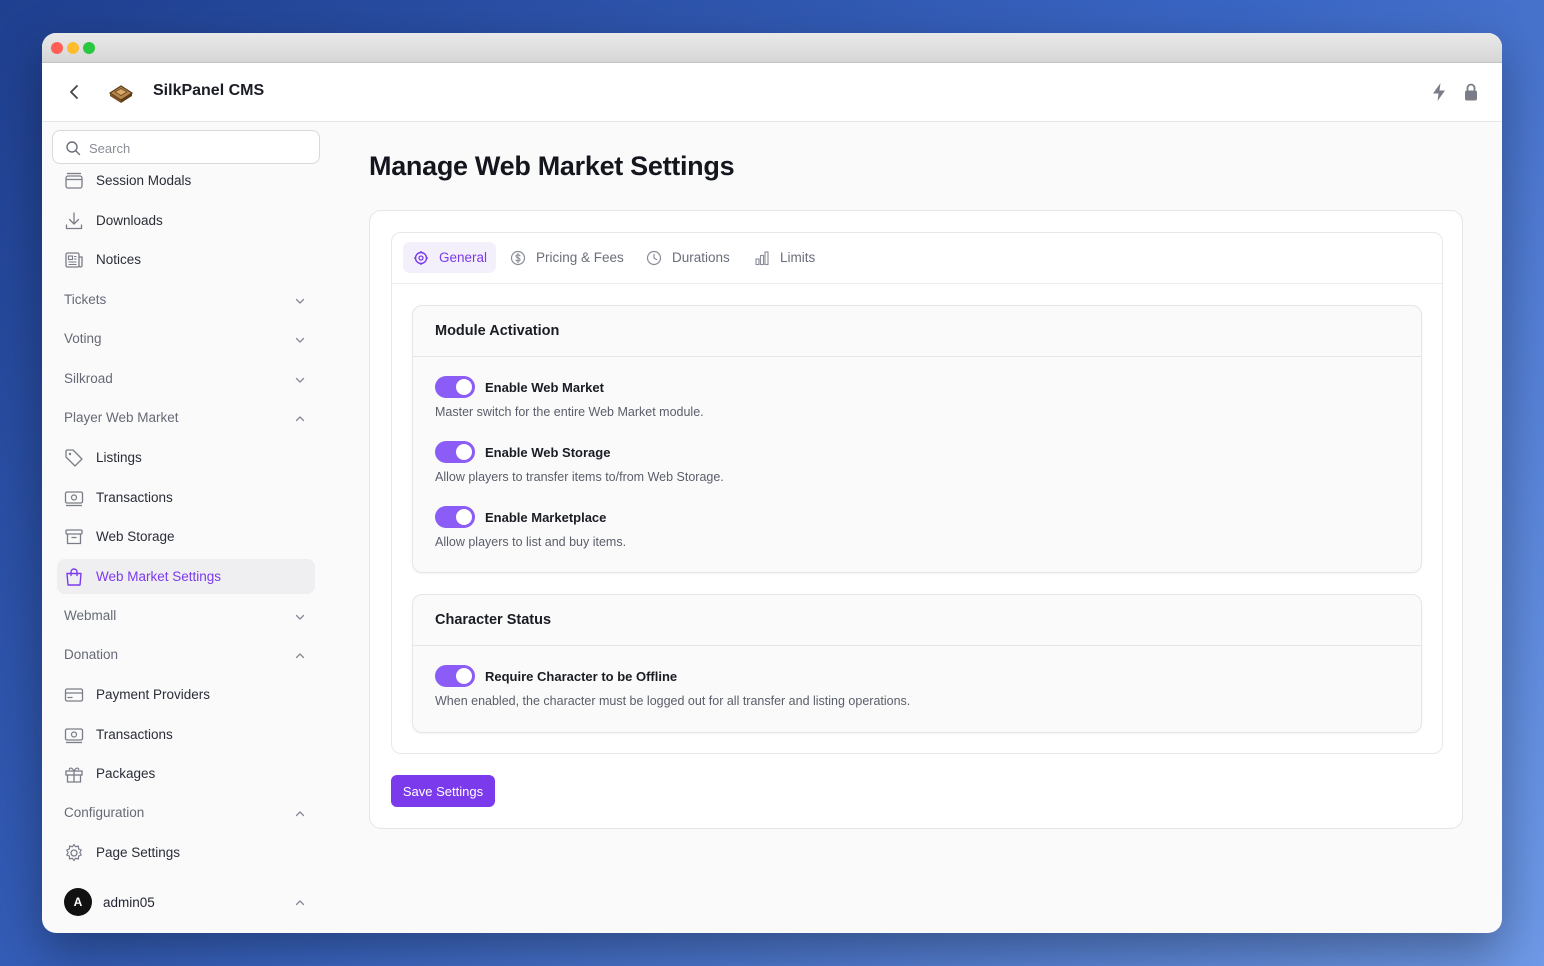 This screenshot has height=966, width=1544. Describe the element at coordinates (57, 48) in the screenshot. I see `close-window-button` at that location.